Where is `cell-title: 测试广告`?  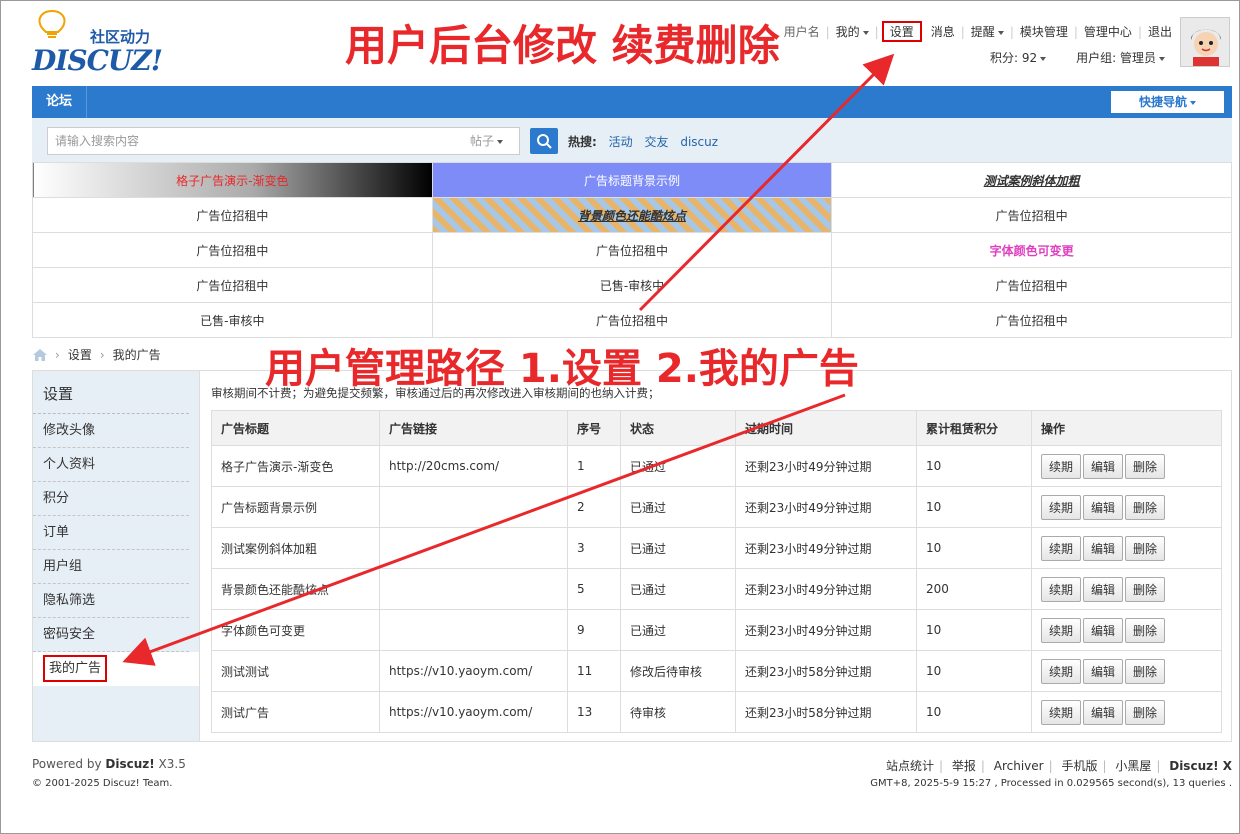 cell-title: 测试广告 is located at coordinates (295, 712).